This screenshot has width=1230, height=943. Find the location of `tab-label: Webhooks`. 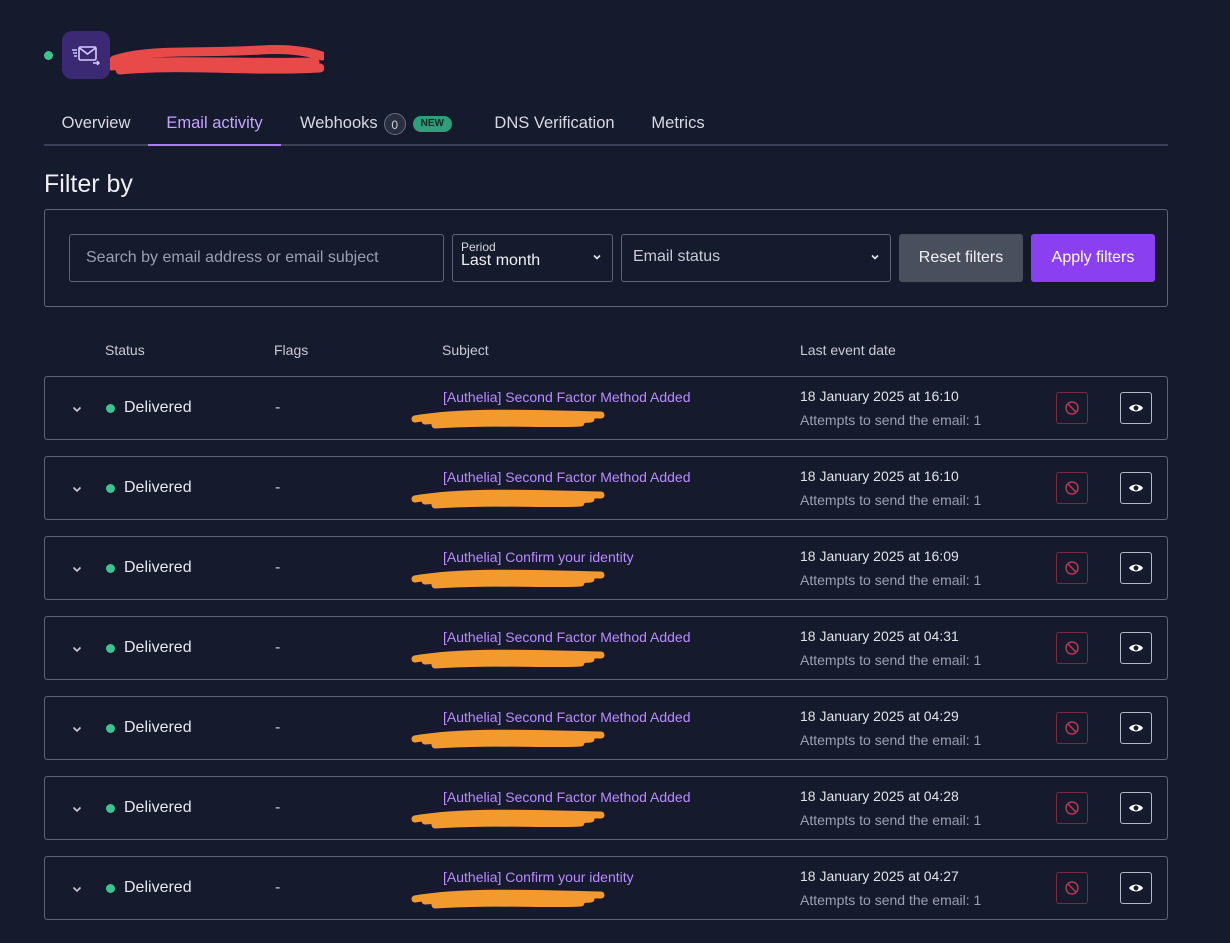

tab-label: Webhooks is located at coordinates (338, 123).